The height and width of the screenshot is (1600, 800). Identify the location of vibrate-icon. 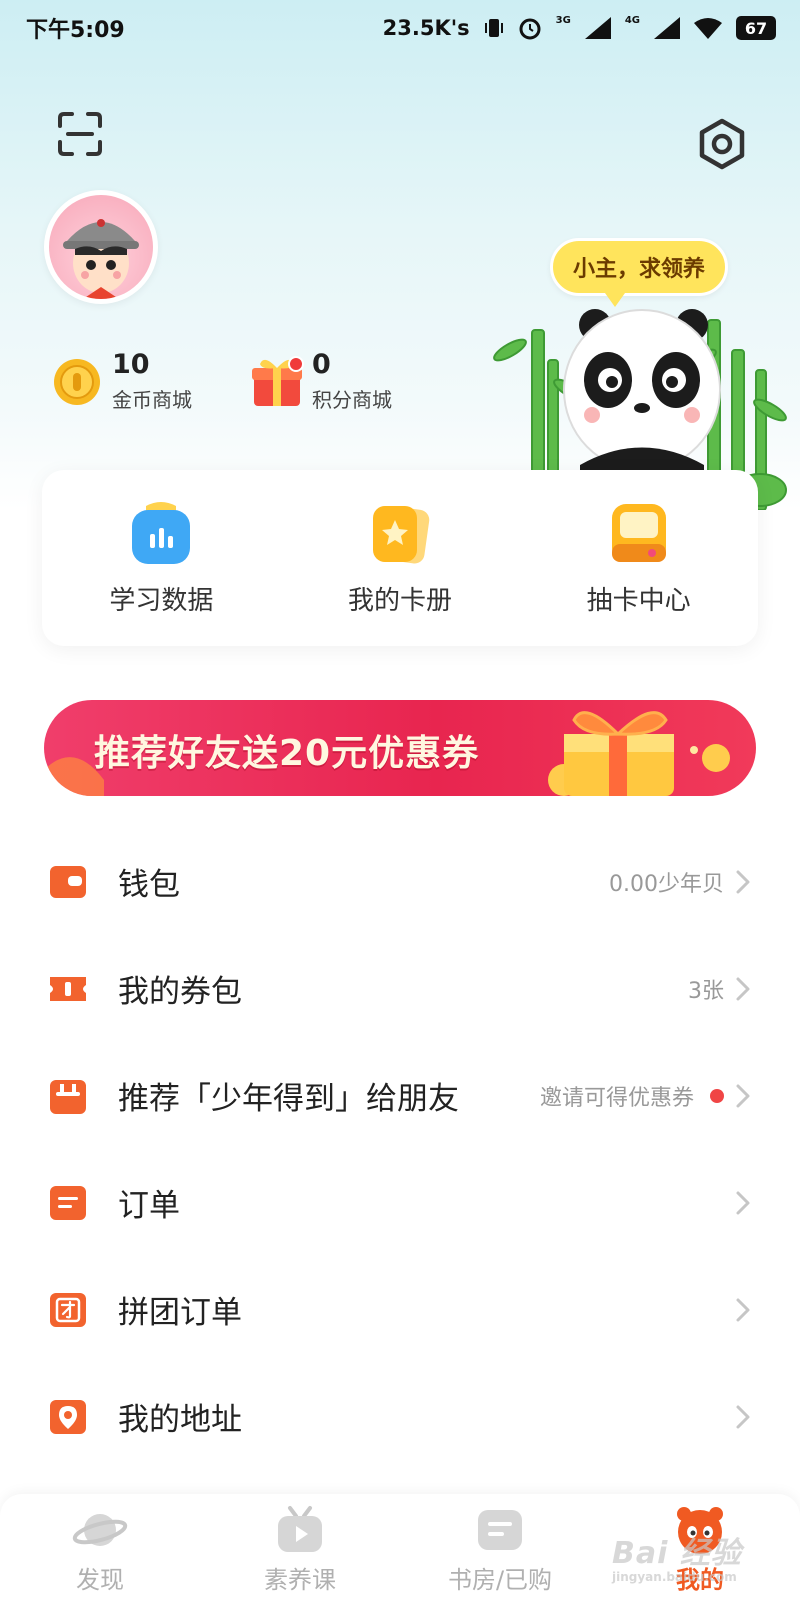
(493, 28).